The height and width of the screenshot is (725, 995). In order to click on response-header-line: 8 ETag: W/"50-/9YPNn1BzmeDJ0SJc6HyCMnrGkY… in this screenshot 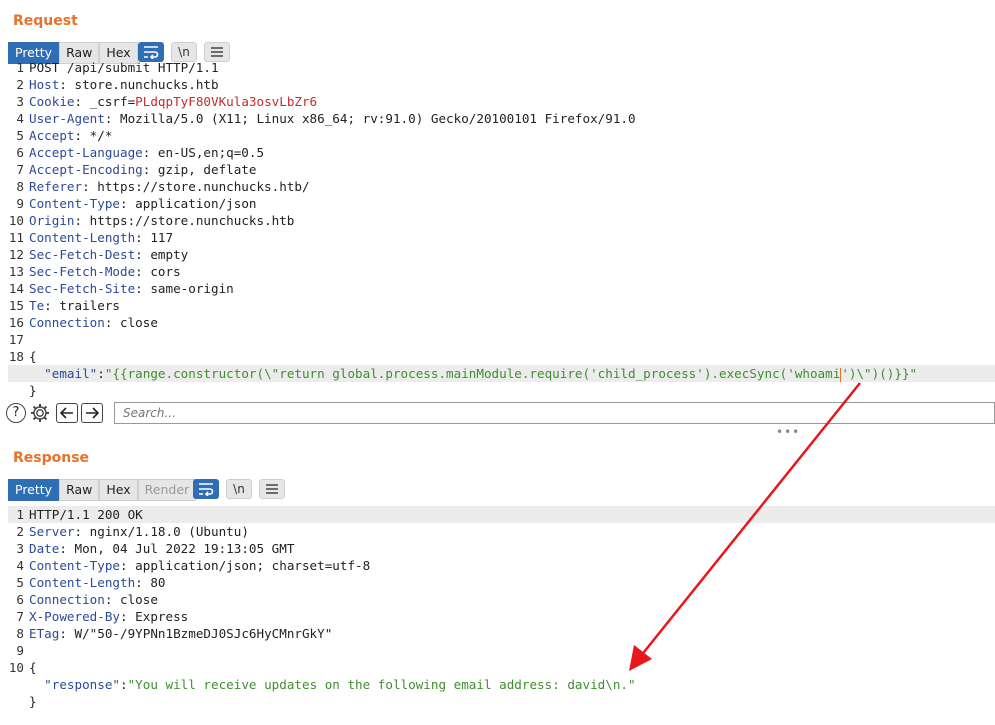, I will do `click(174, 633)`.